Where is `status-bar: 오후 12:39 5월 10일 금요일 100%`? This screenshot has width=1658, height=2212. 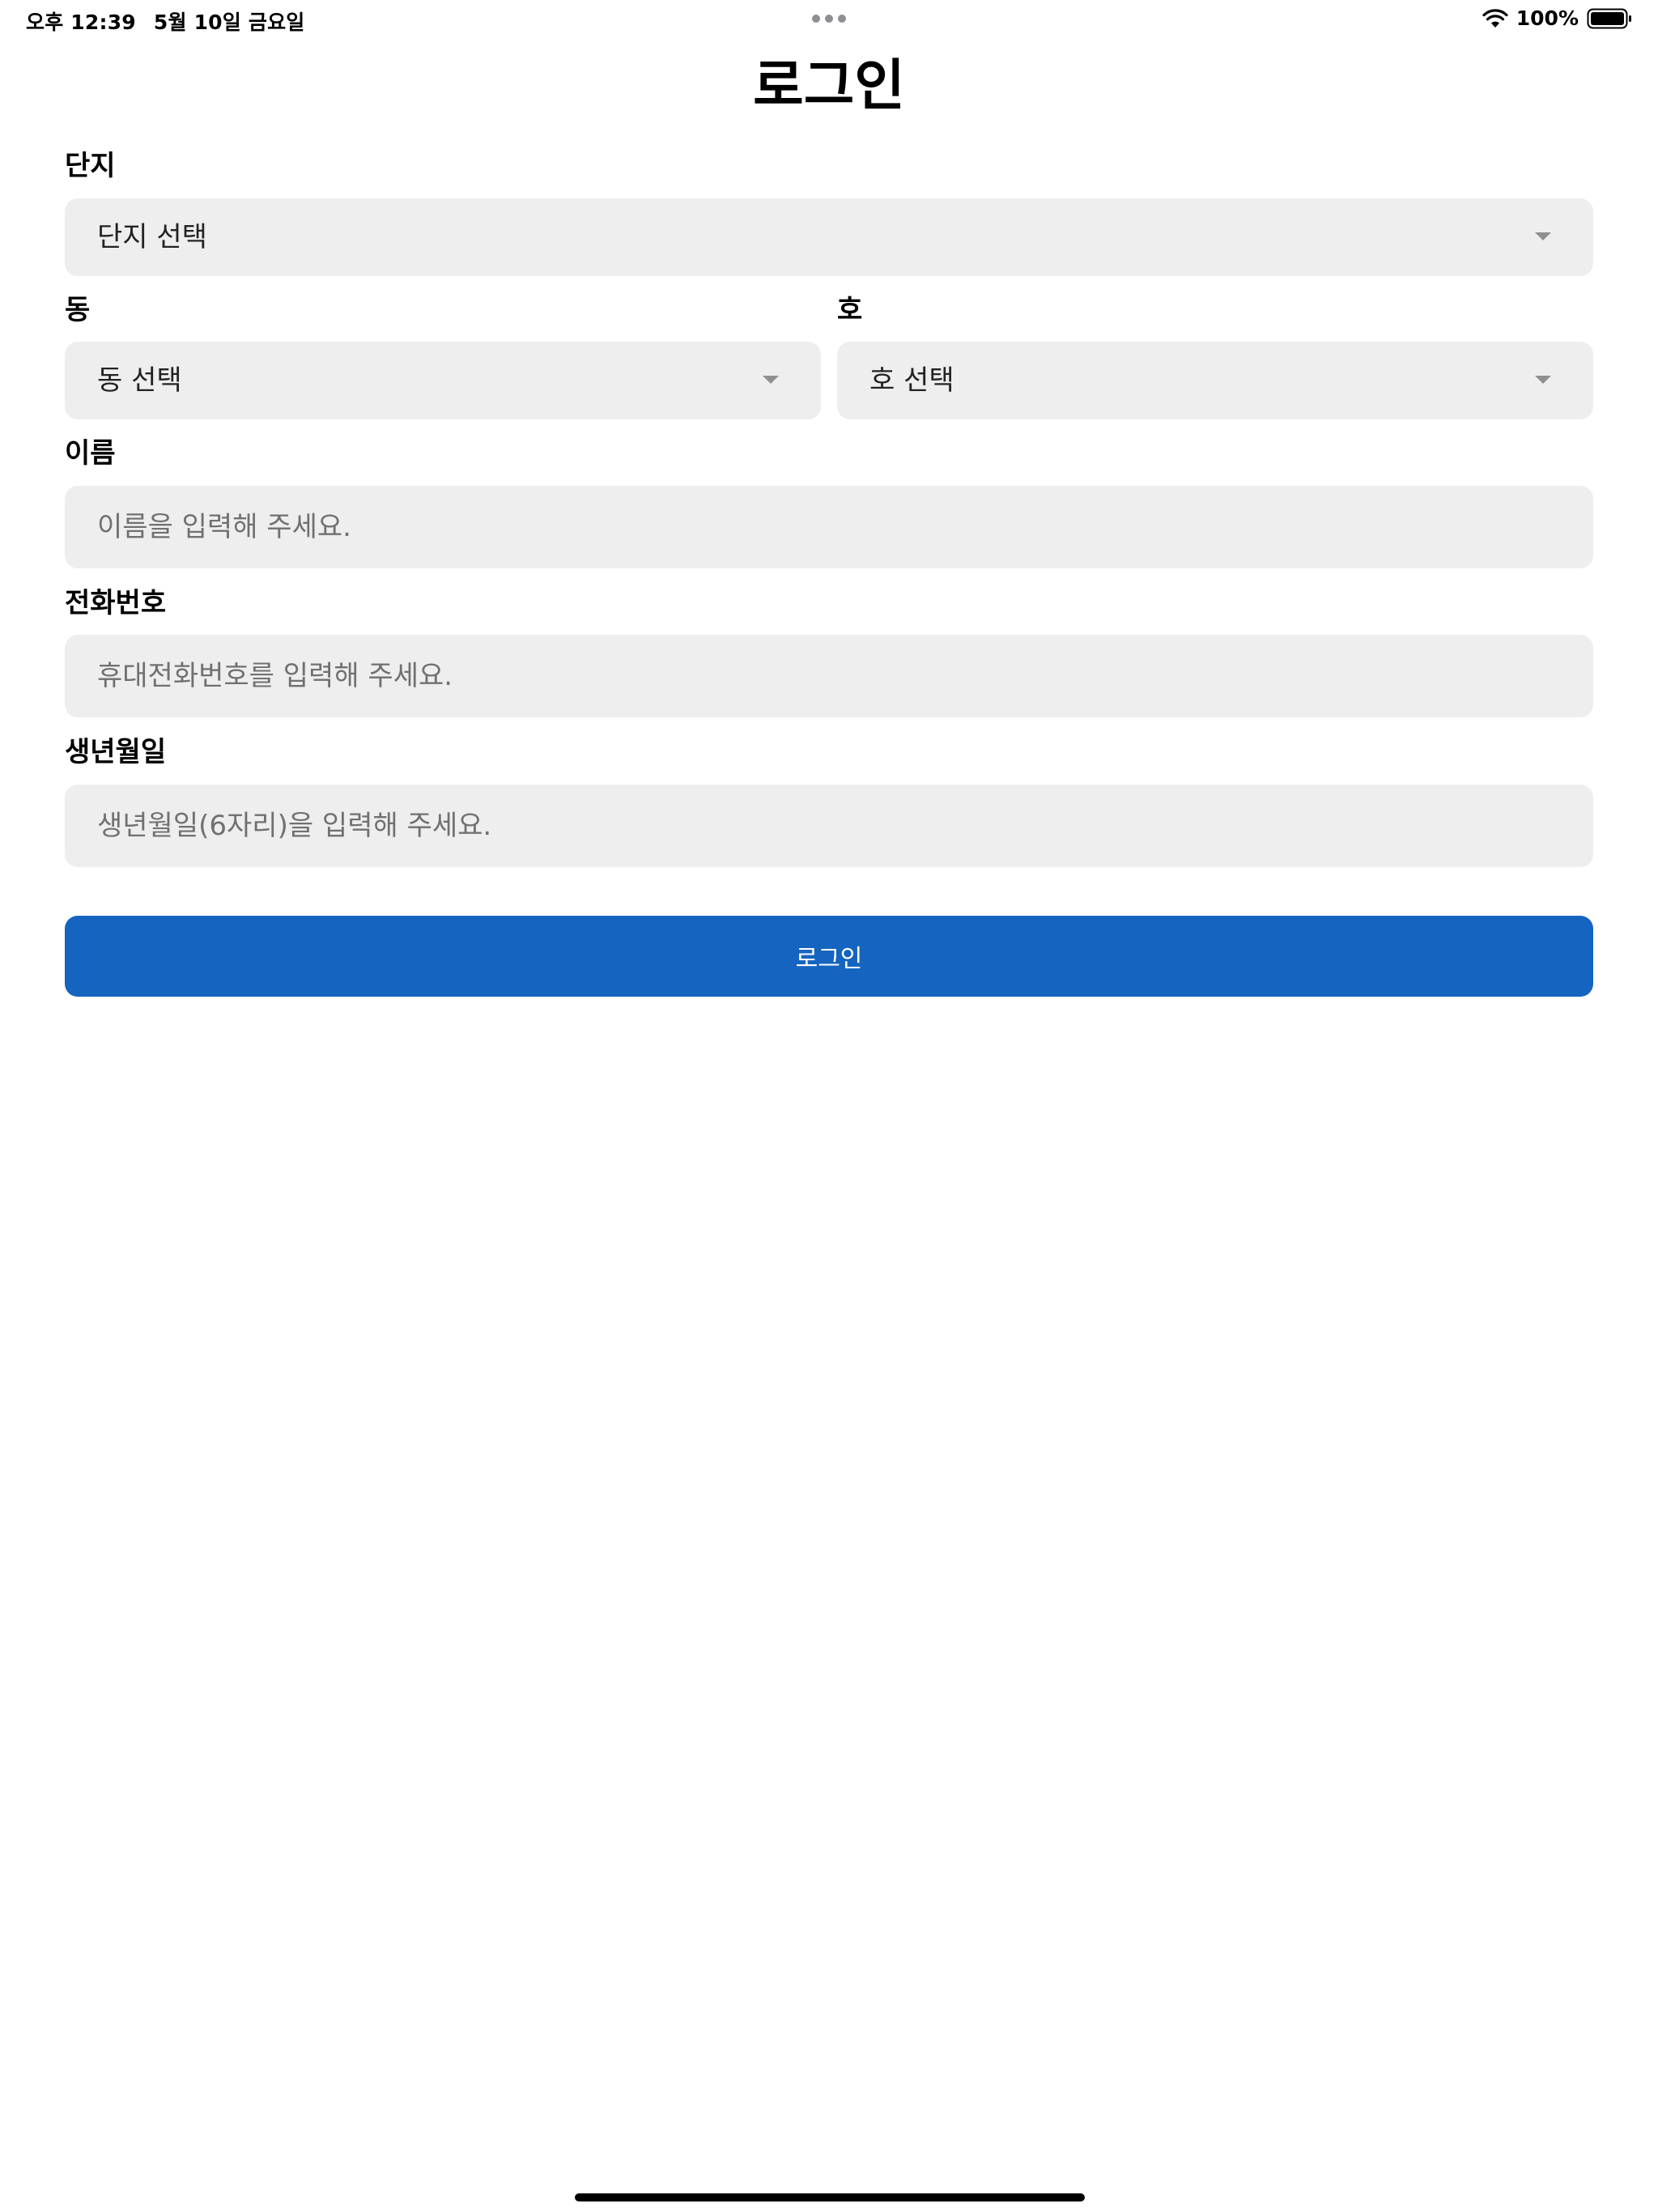
status-bar: 오후 12:39 5월 10일 금요일 100% is located at coordinates (829, 19).